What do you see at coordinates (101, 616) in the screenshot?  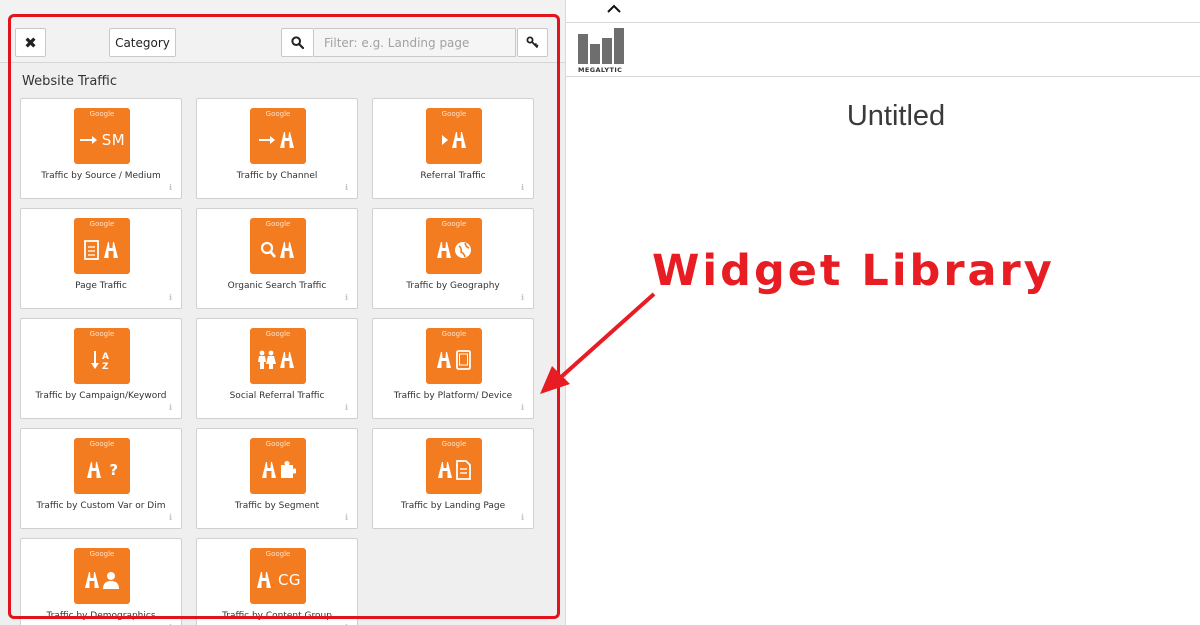 I see `widget-label: Traffic by Demographics` at bounding box center [101, 616].